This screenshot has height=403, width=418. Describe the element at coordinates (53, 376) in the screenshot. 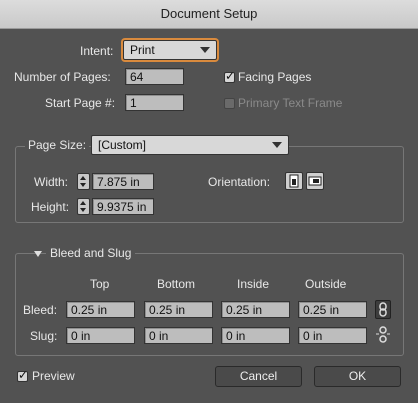

I see `preview-label: Preview` at that location.